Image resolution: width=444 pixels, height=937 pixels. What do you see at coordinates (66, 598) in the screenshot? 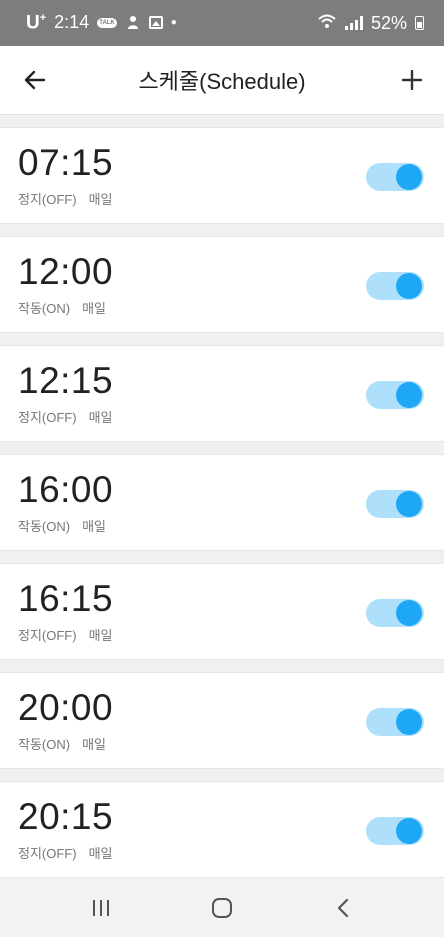
I see `schedule-time: 16:15` at bounding box center [66, 598].